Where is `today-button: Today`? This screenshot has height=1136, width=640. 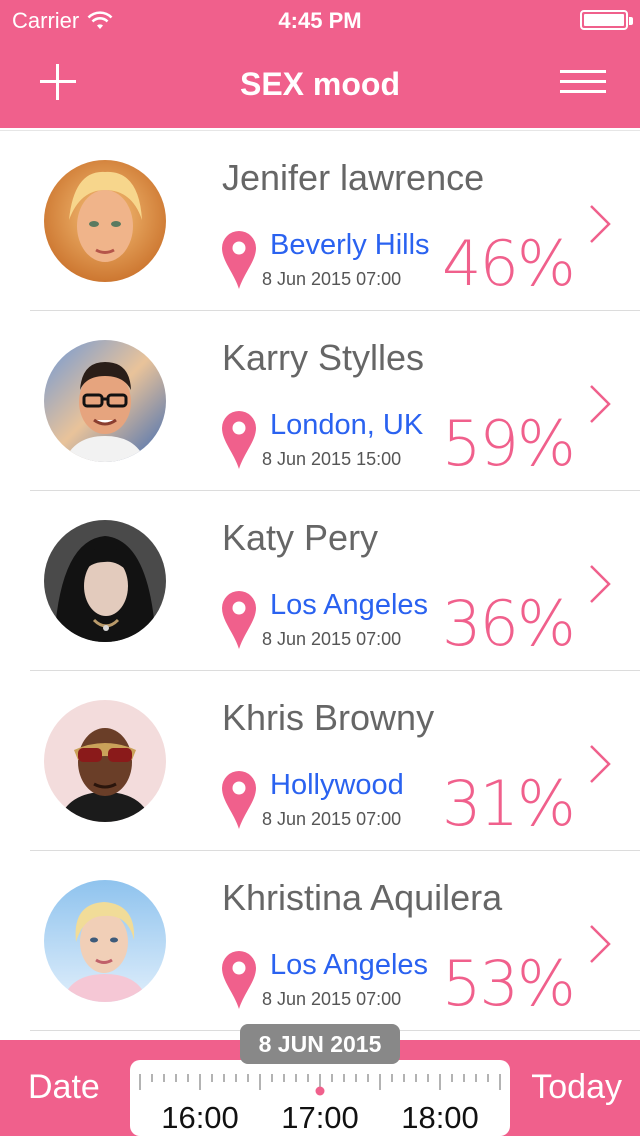 today-button: Today is located at coordinates (576, 1087).